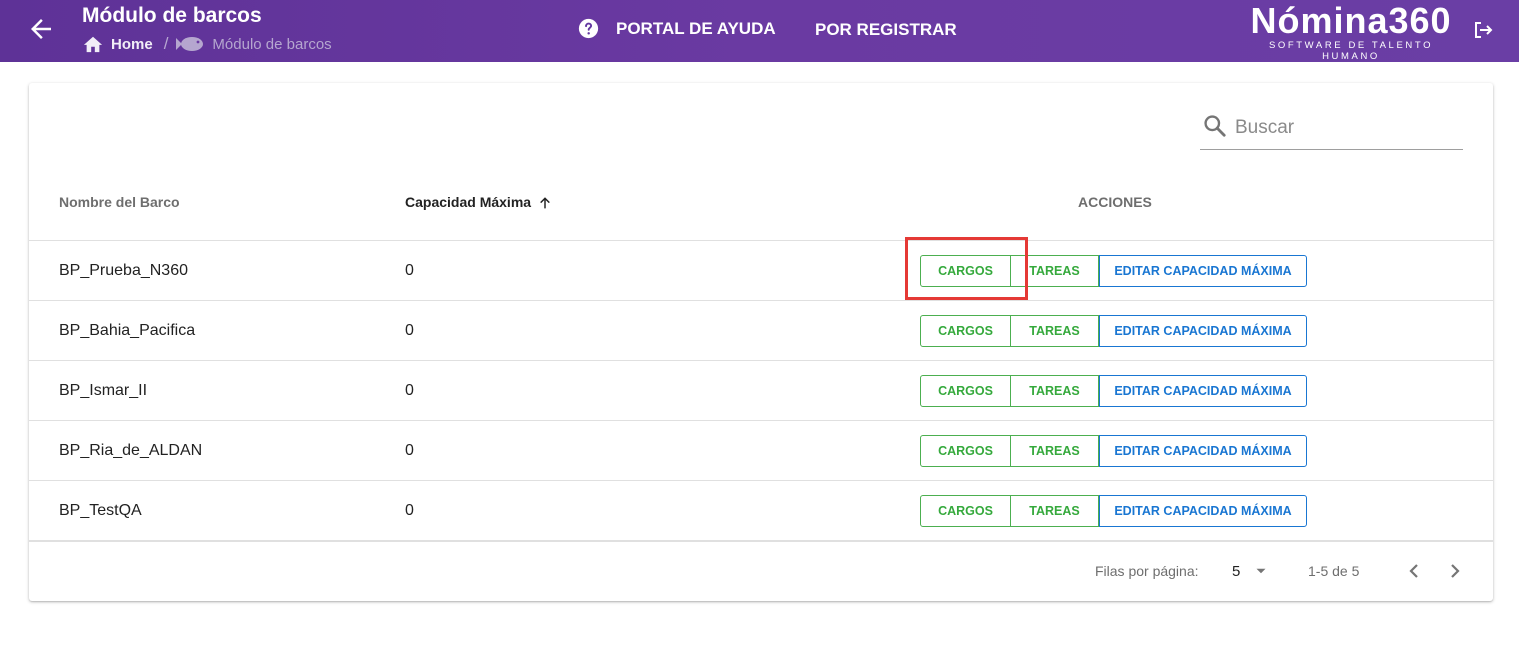  I want to click on brand-logo: Nómina360 SOFTWARE DE TALENTO HUMANO, so click(1351, 31).